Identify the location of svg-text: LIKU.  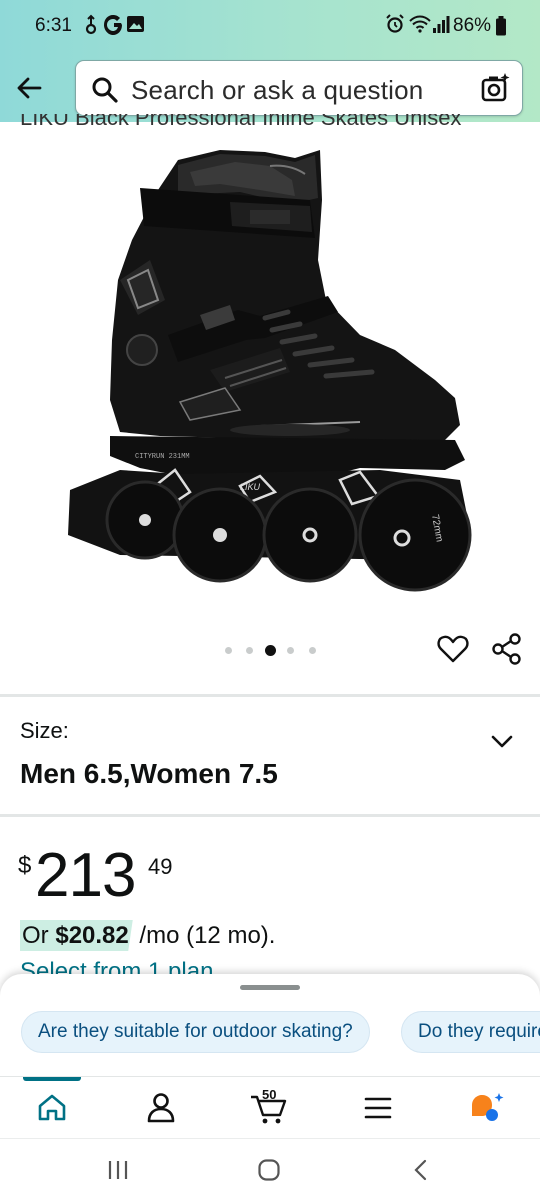
(250, 487).